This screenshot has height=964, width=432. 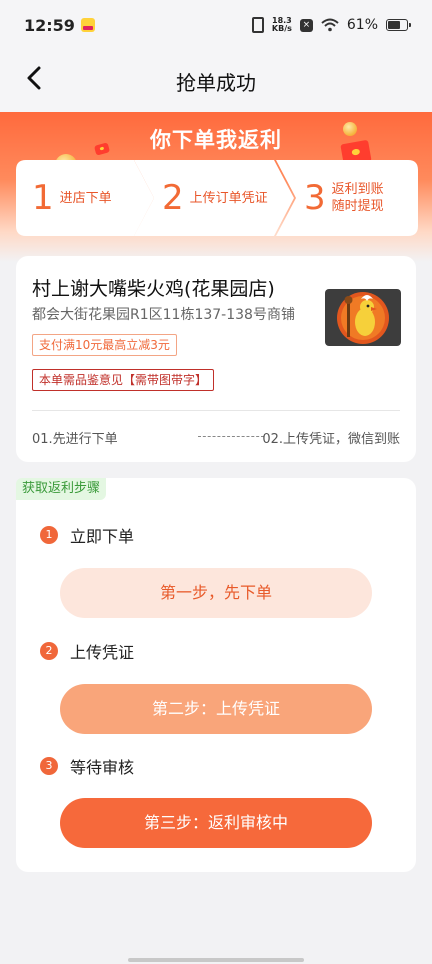 I want to click on divider, so click(x=216, y=410).